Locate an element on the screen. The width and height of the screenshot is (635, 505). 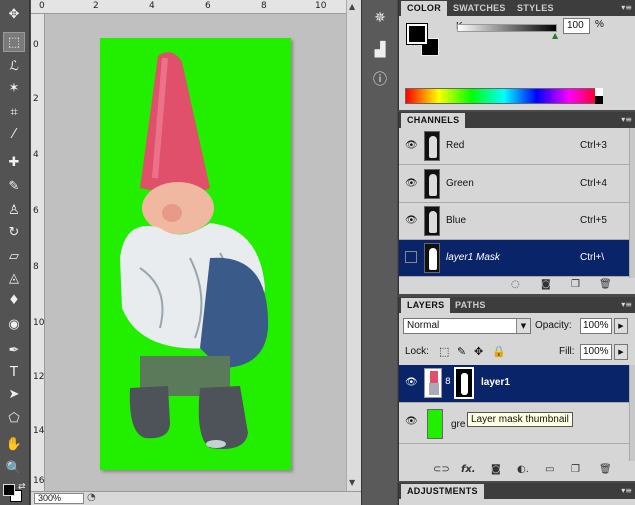
layer-thumbnail is located at coordinates (433, 383).